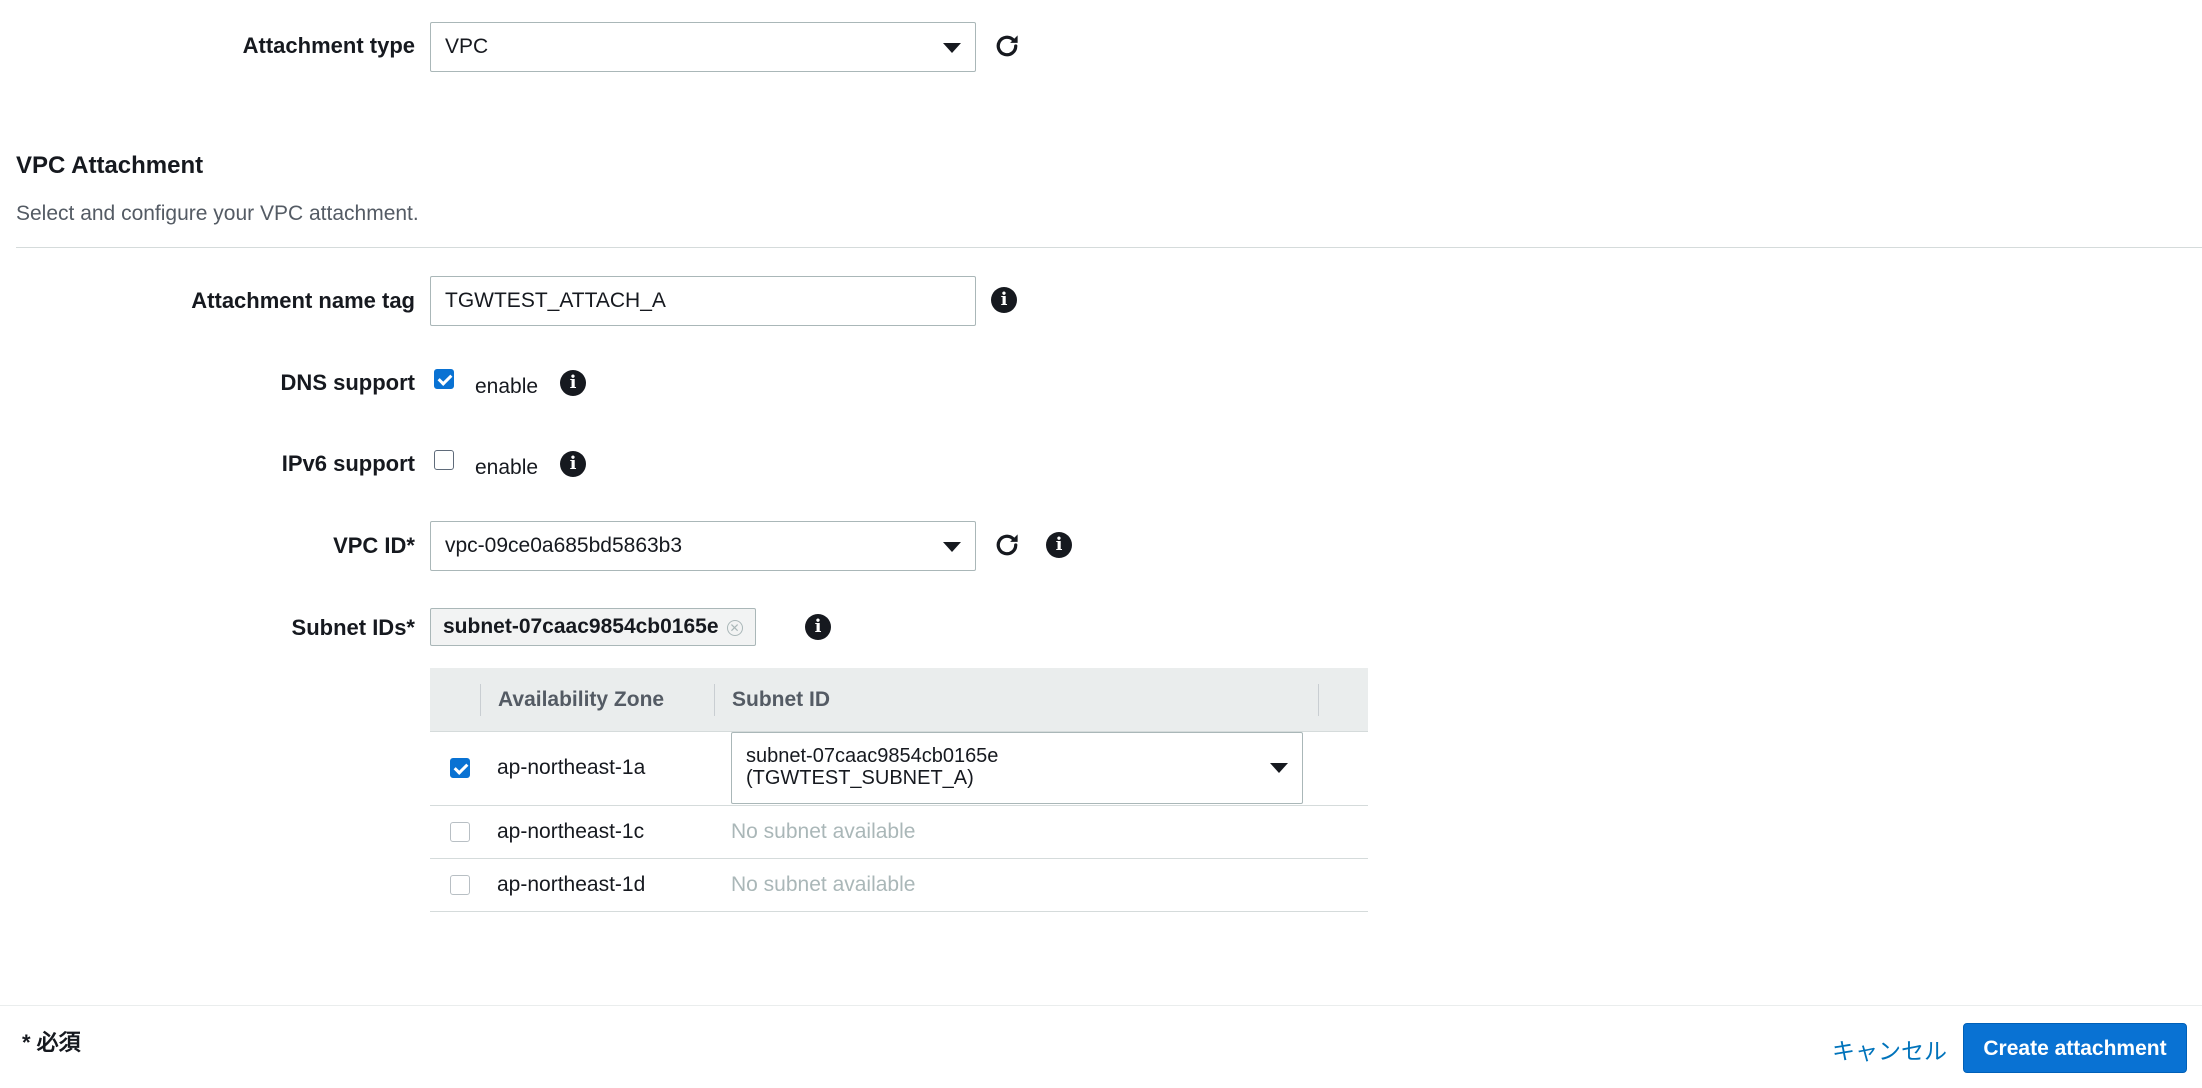 This screenshot has width=2202, height=1088. I want to click on subnet-token-label: subnet-07caac9854cb0165e, so click(581, 626).